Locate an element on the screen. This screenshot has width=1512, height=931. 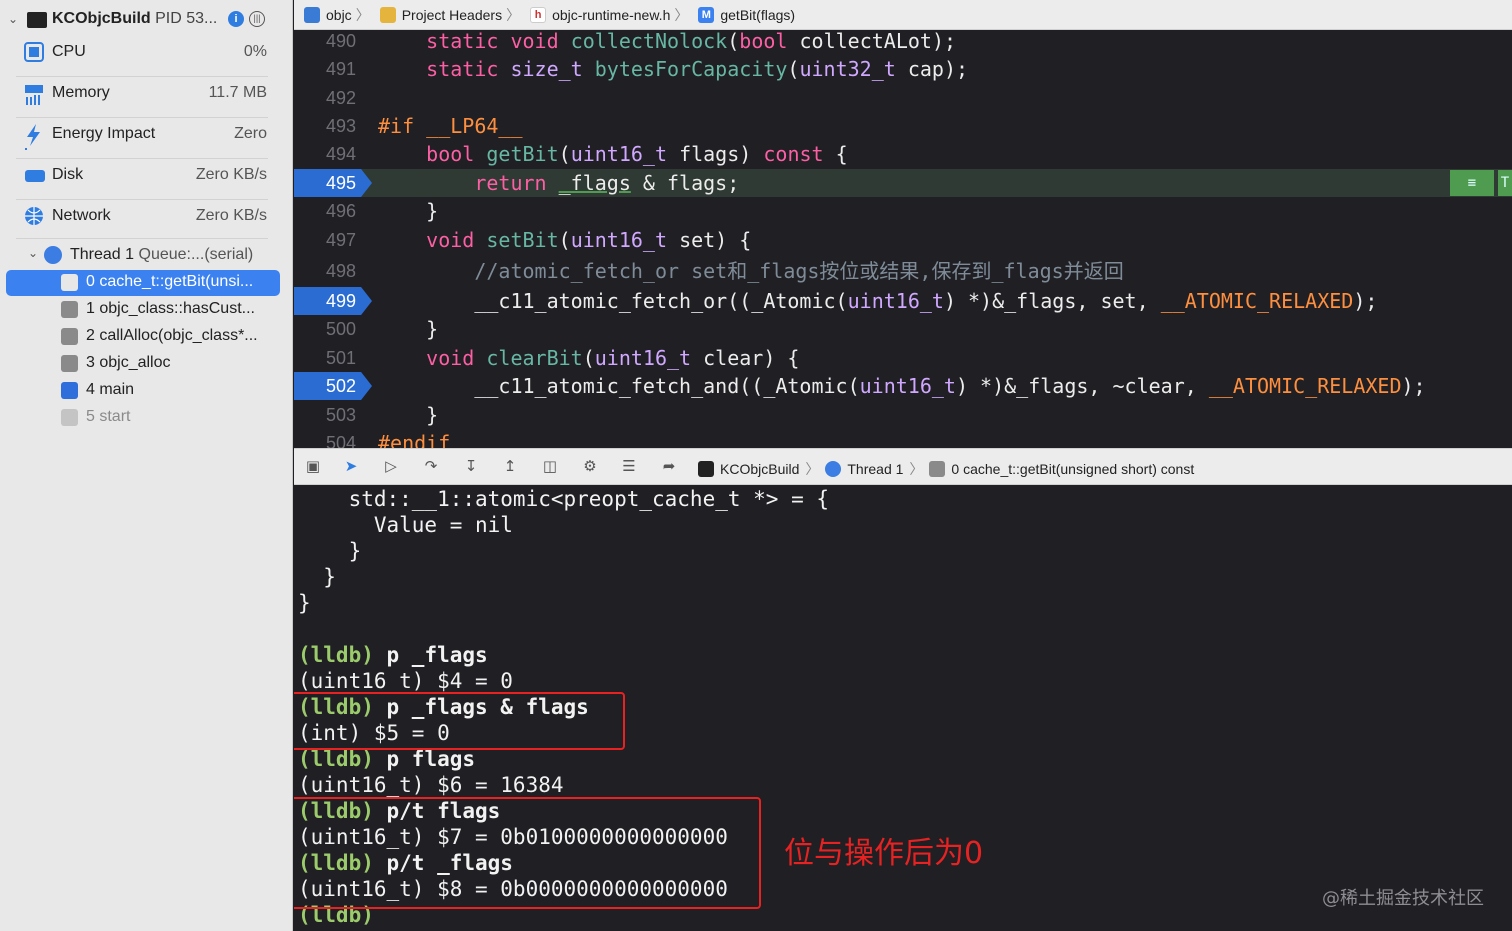
line-number: 503 is located at coordinates (333, 415).